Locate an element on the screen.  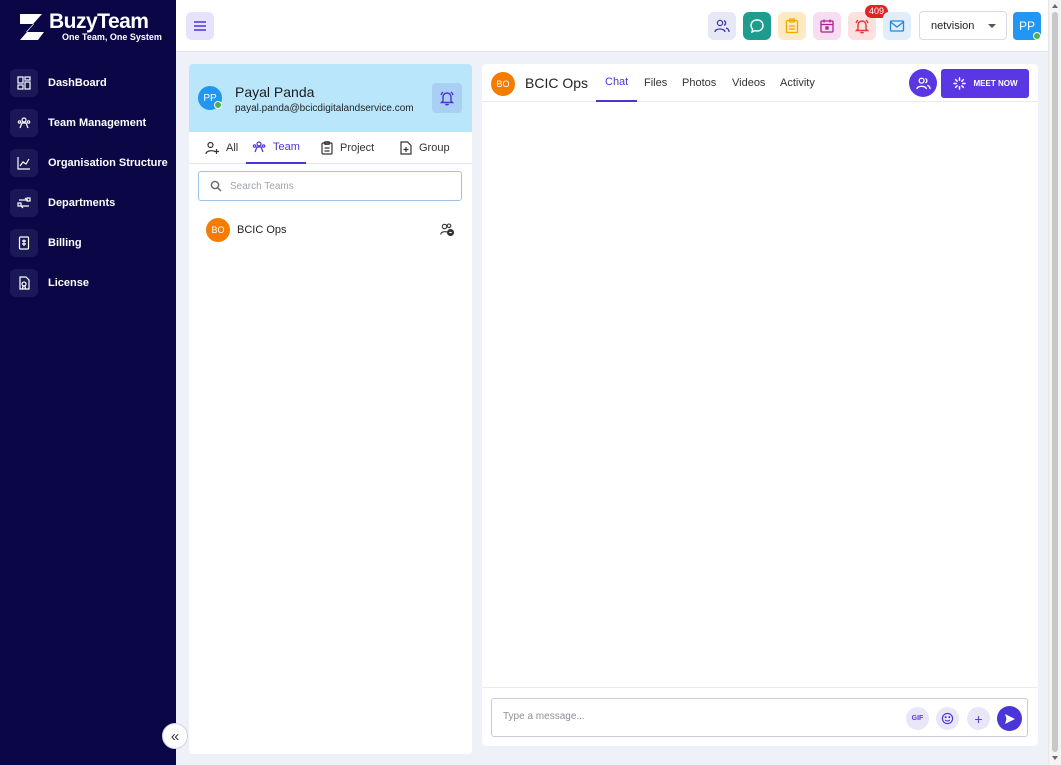
organisation-select: netvision is located at coordinates (963, 25).